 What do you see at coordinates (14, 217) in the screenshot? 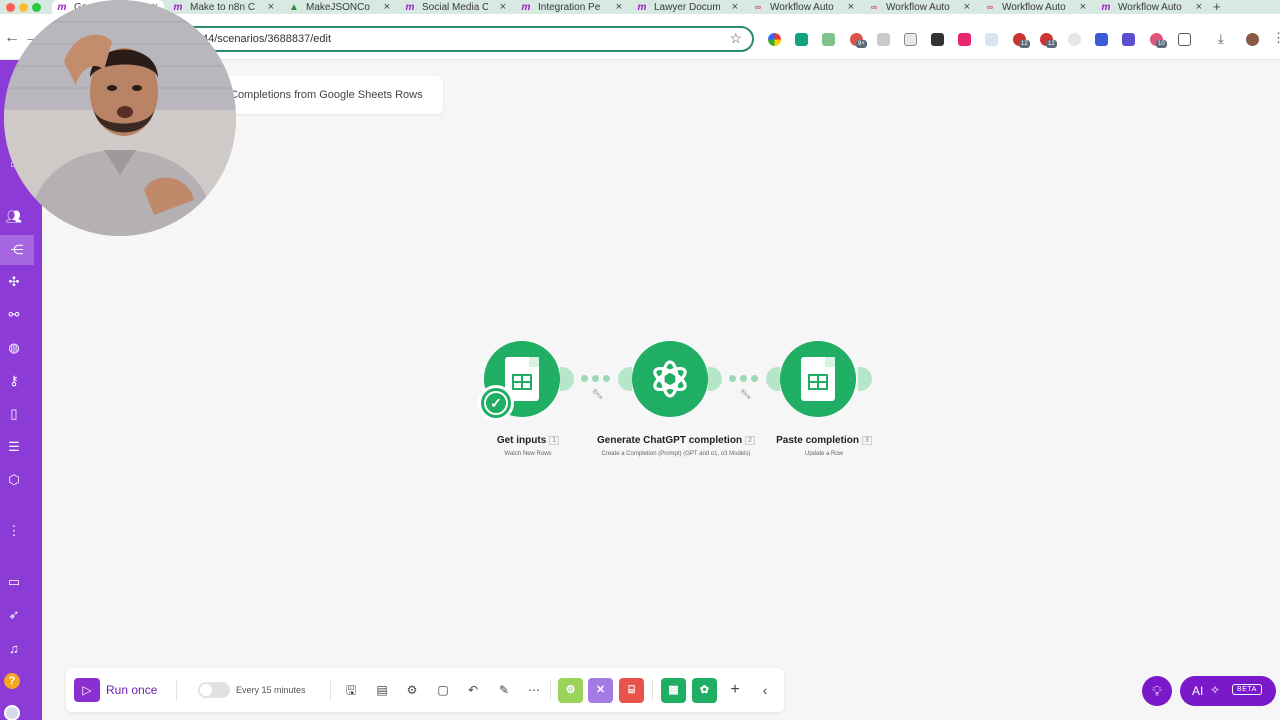
I see `team-icon: 👥︎` at bounding box center [14, 217].